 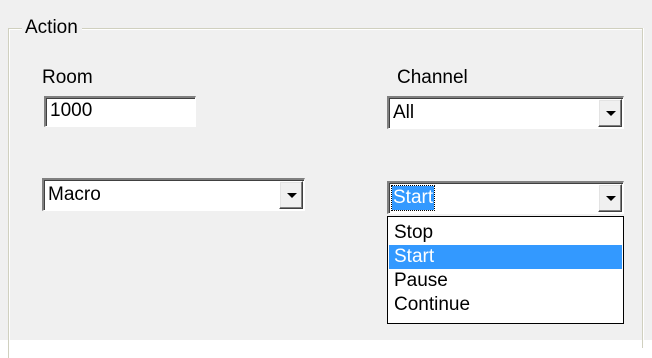 What do you see at coordinates (404, 112) in the screenshot?
I see `channel-combo-value: All` at bounding box center [404, 112].